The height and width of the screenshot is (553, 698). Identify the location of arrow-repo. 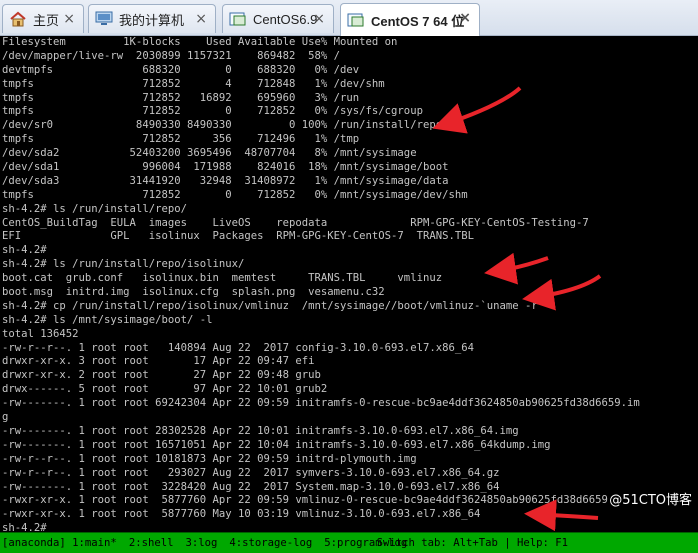
(477, 110).